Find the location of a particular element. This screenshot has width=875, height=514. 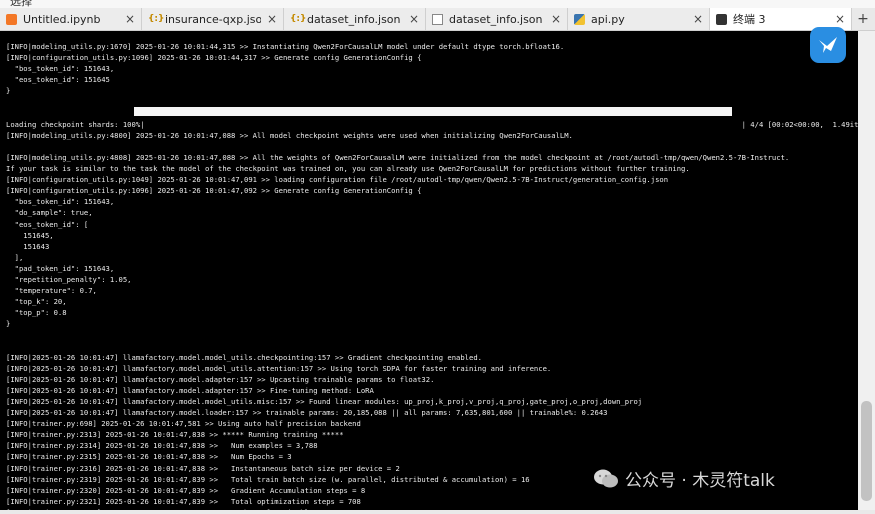

terminal-line: 151643 is located at coordinates (28, 246).